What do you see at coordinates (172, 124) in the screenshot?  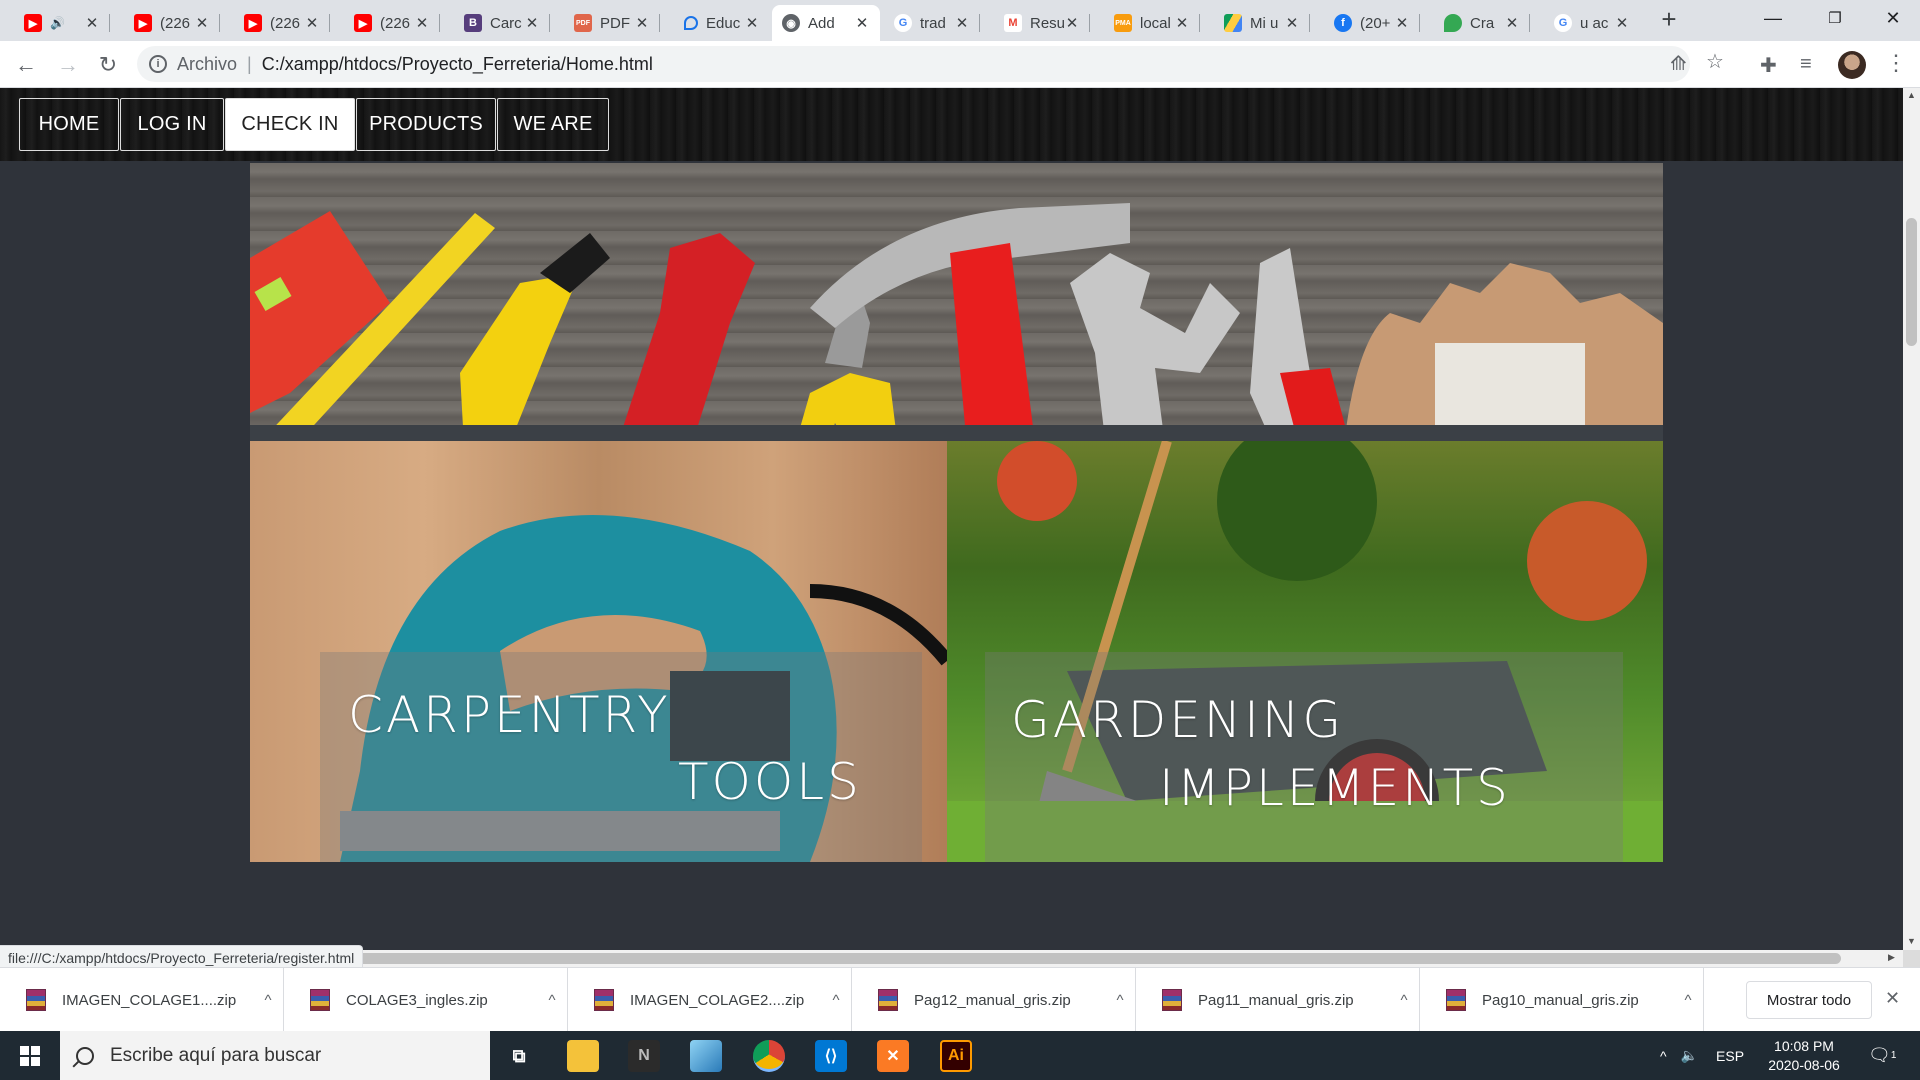 I see `nav-login-button: LOG IN` at bounding box center [172, 124].